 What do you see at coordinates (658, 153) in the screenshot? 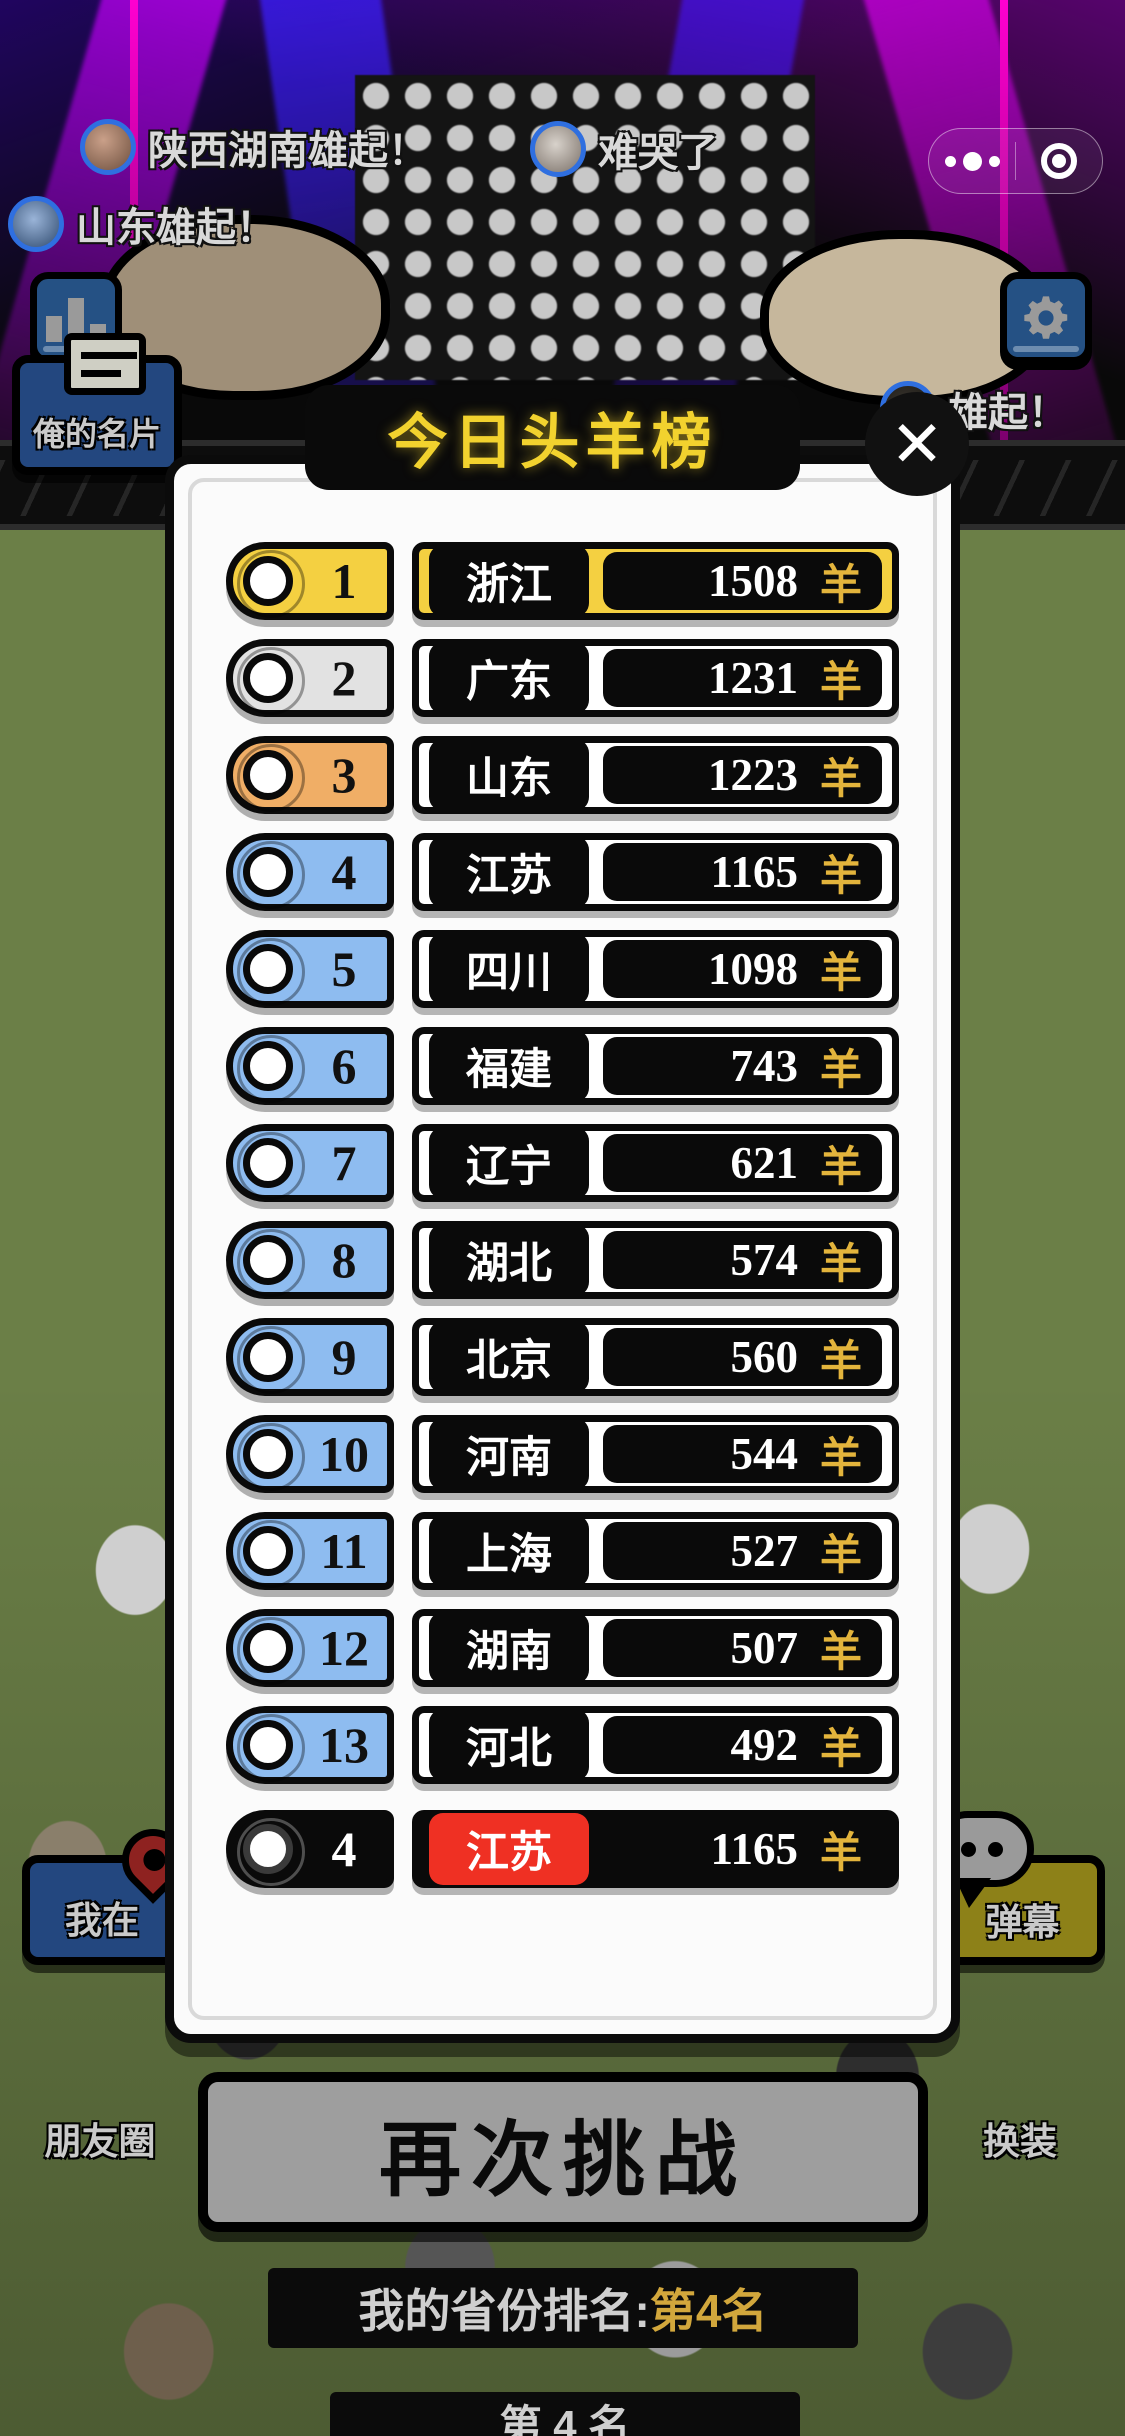
I see `danmaku-text: 难哭了` at bounding box center [658, 153].